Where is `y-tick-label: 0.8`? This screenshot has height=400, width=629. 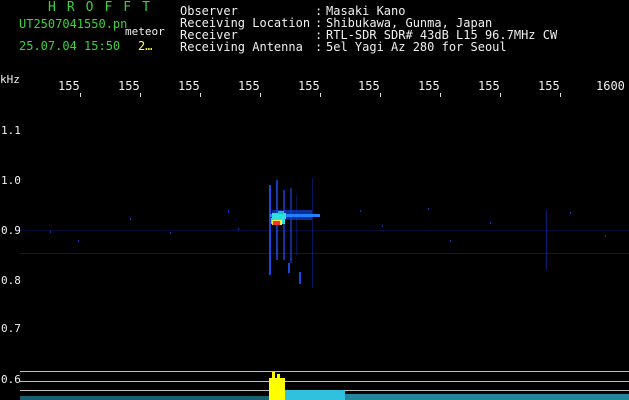 y-tick-label: 0.8 is located at coordinates (11, 280).